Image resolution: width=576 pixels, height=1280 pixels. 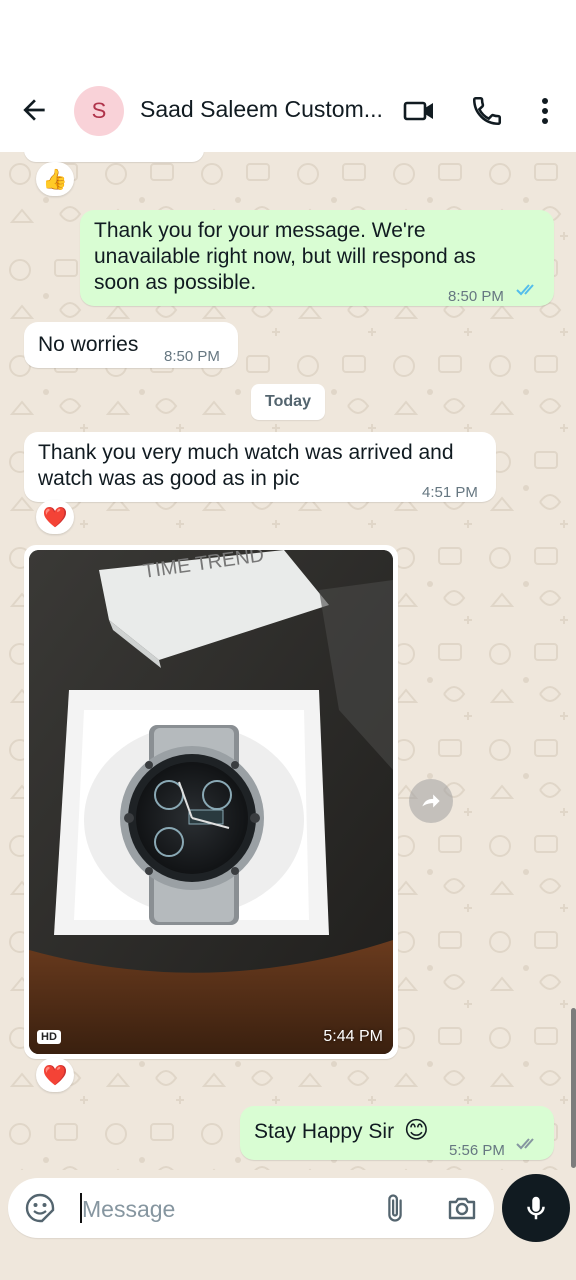 I want to click on message-bubble-outgoing: Stay Happy Sir 😊 5:56 PM, so click(x=397, y=1133).